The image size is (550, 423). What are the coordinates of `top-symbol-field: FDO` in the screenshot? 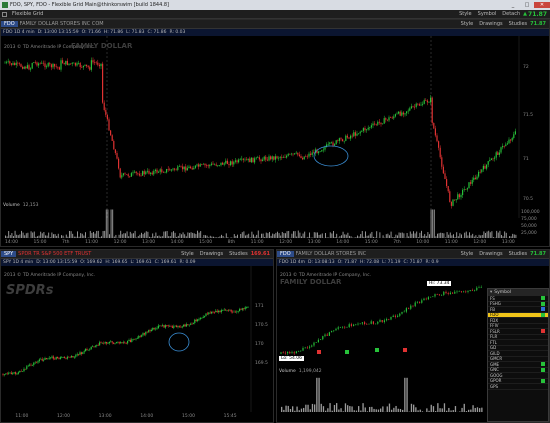 It's located at (9, 24).